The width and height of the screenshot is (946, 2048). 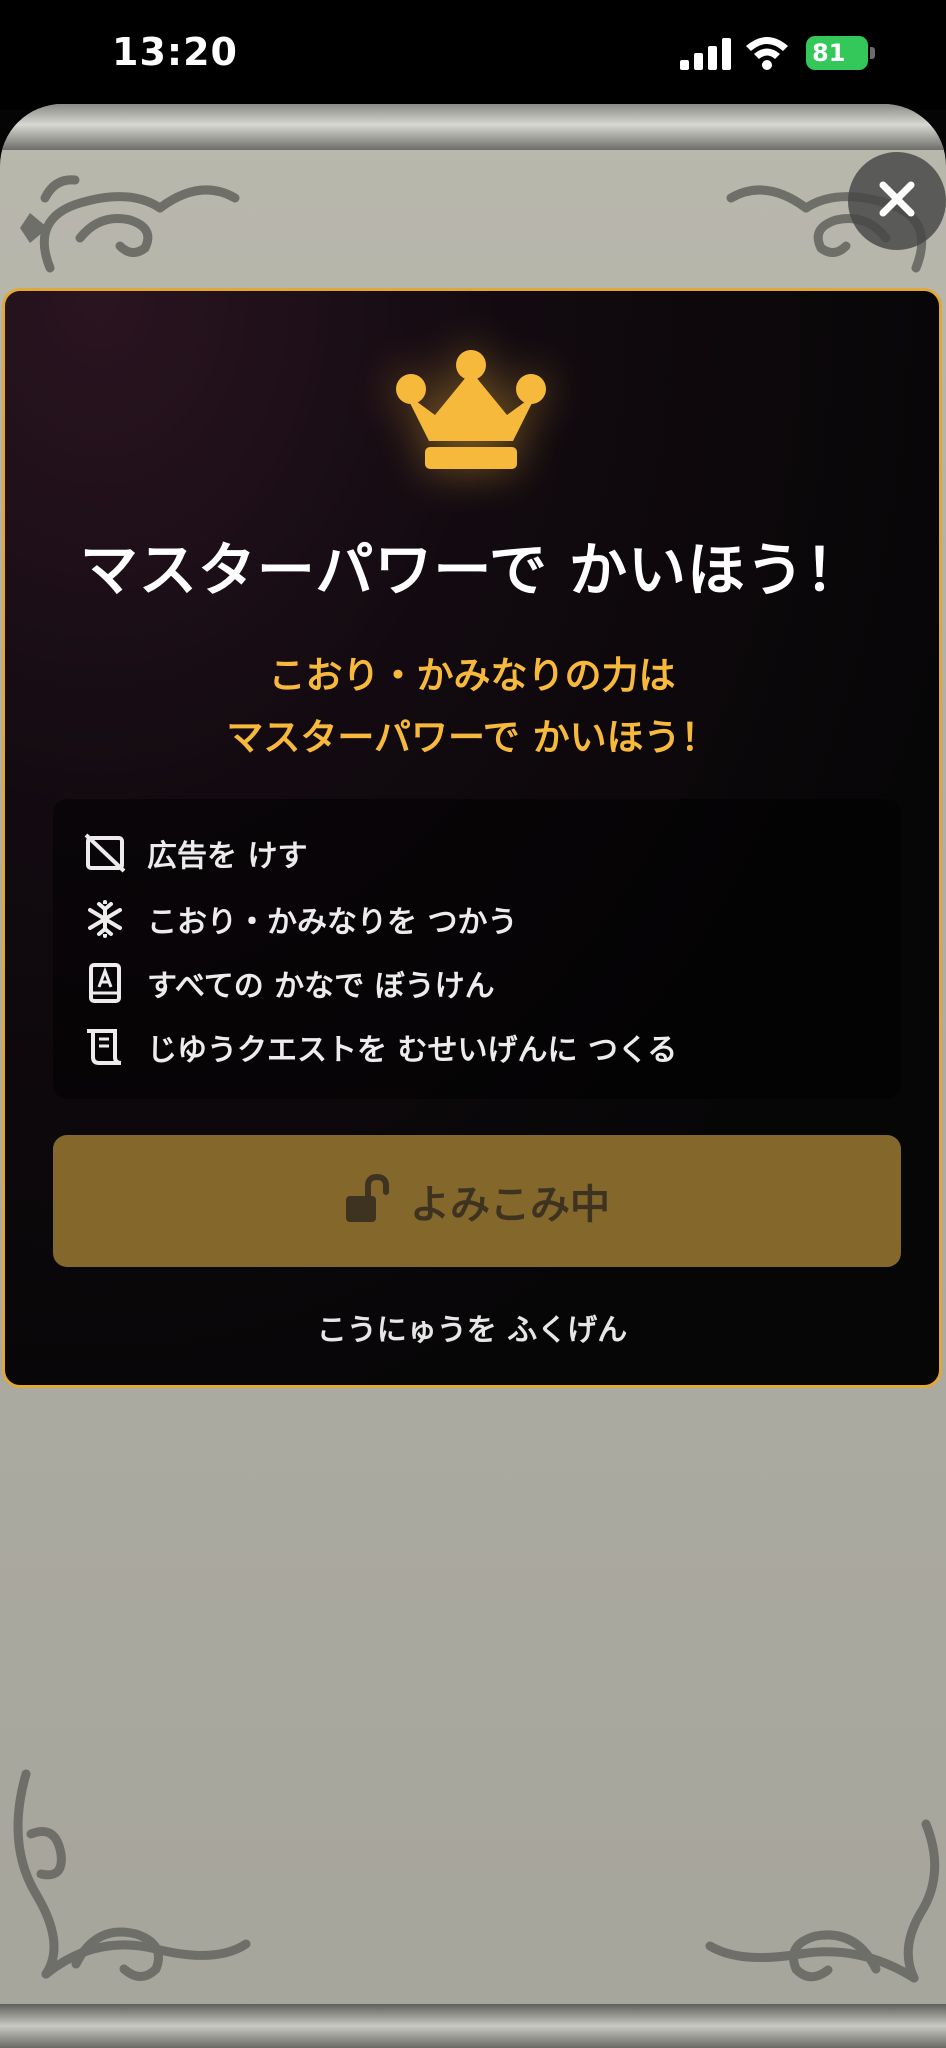 What do you see at coordinates (367, 1200) in the screenshot?
I see `unlock-icon` at bounding box center [367, 1200].